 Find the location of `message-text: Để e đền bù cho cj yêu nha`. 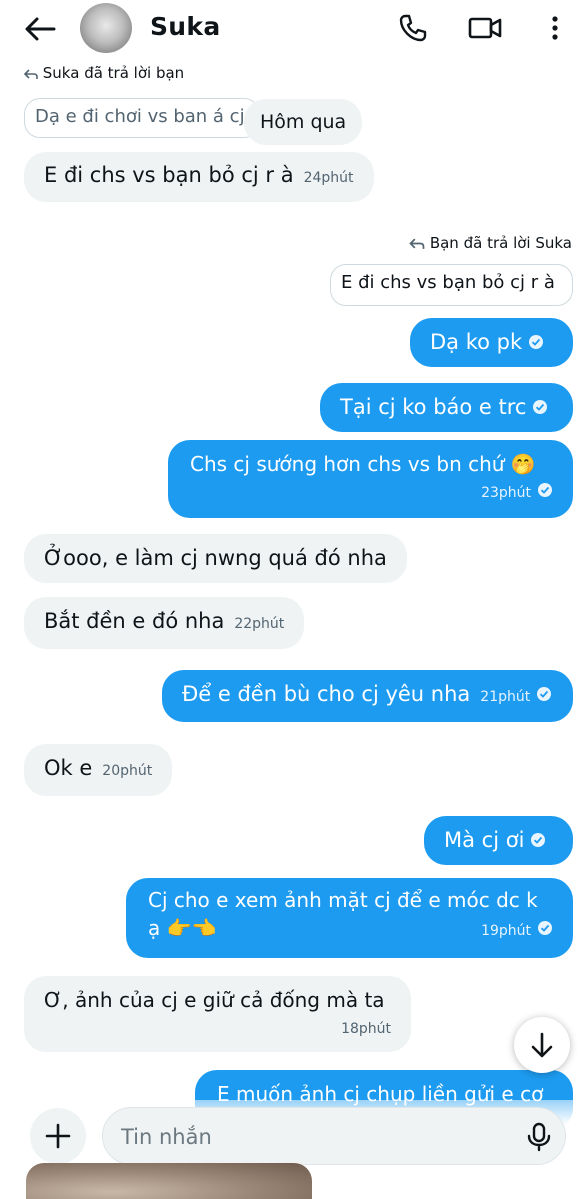

message-text: Để e đền bù cho cj yêu nha is located at coordinates (326, 694).